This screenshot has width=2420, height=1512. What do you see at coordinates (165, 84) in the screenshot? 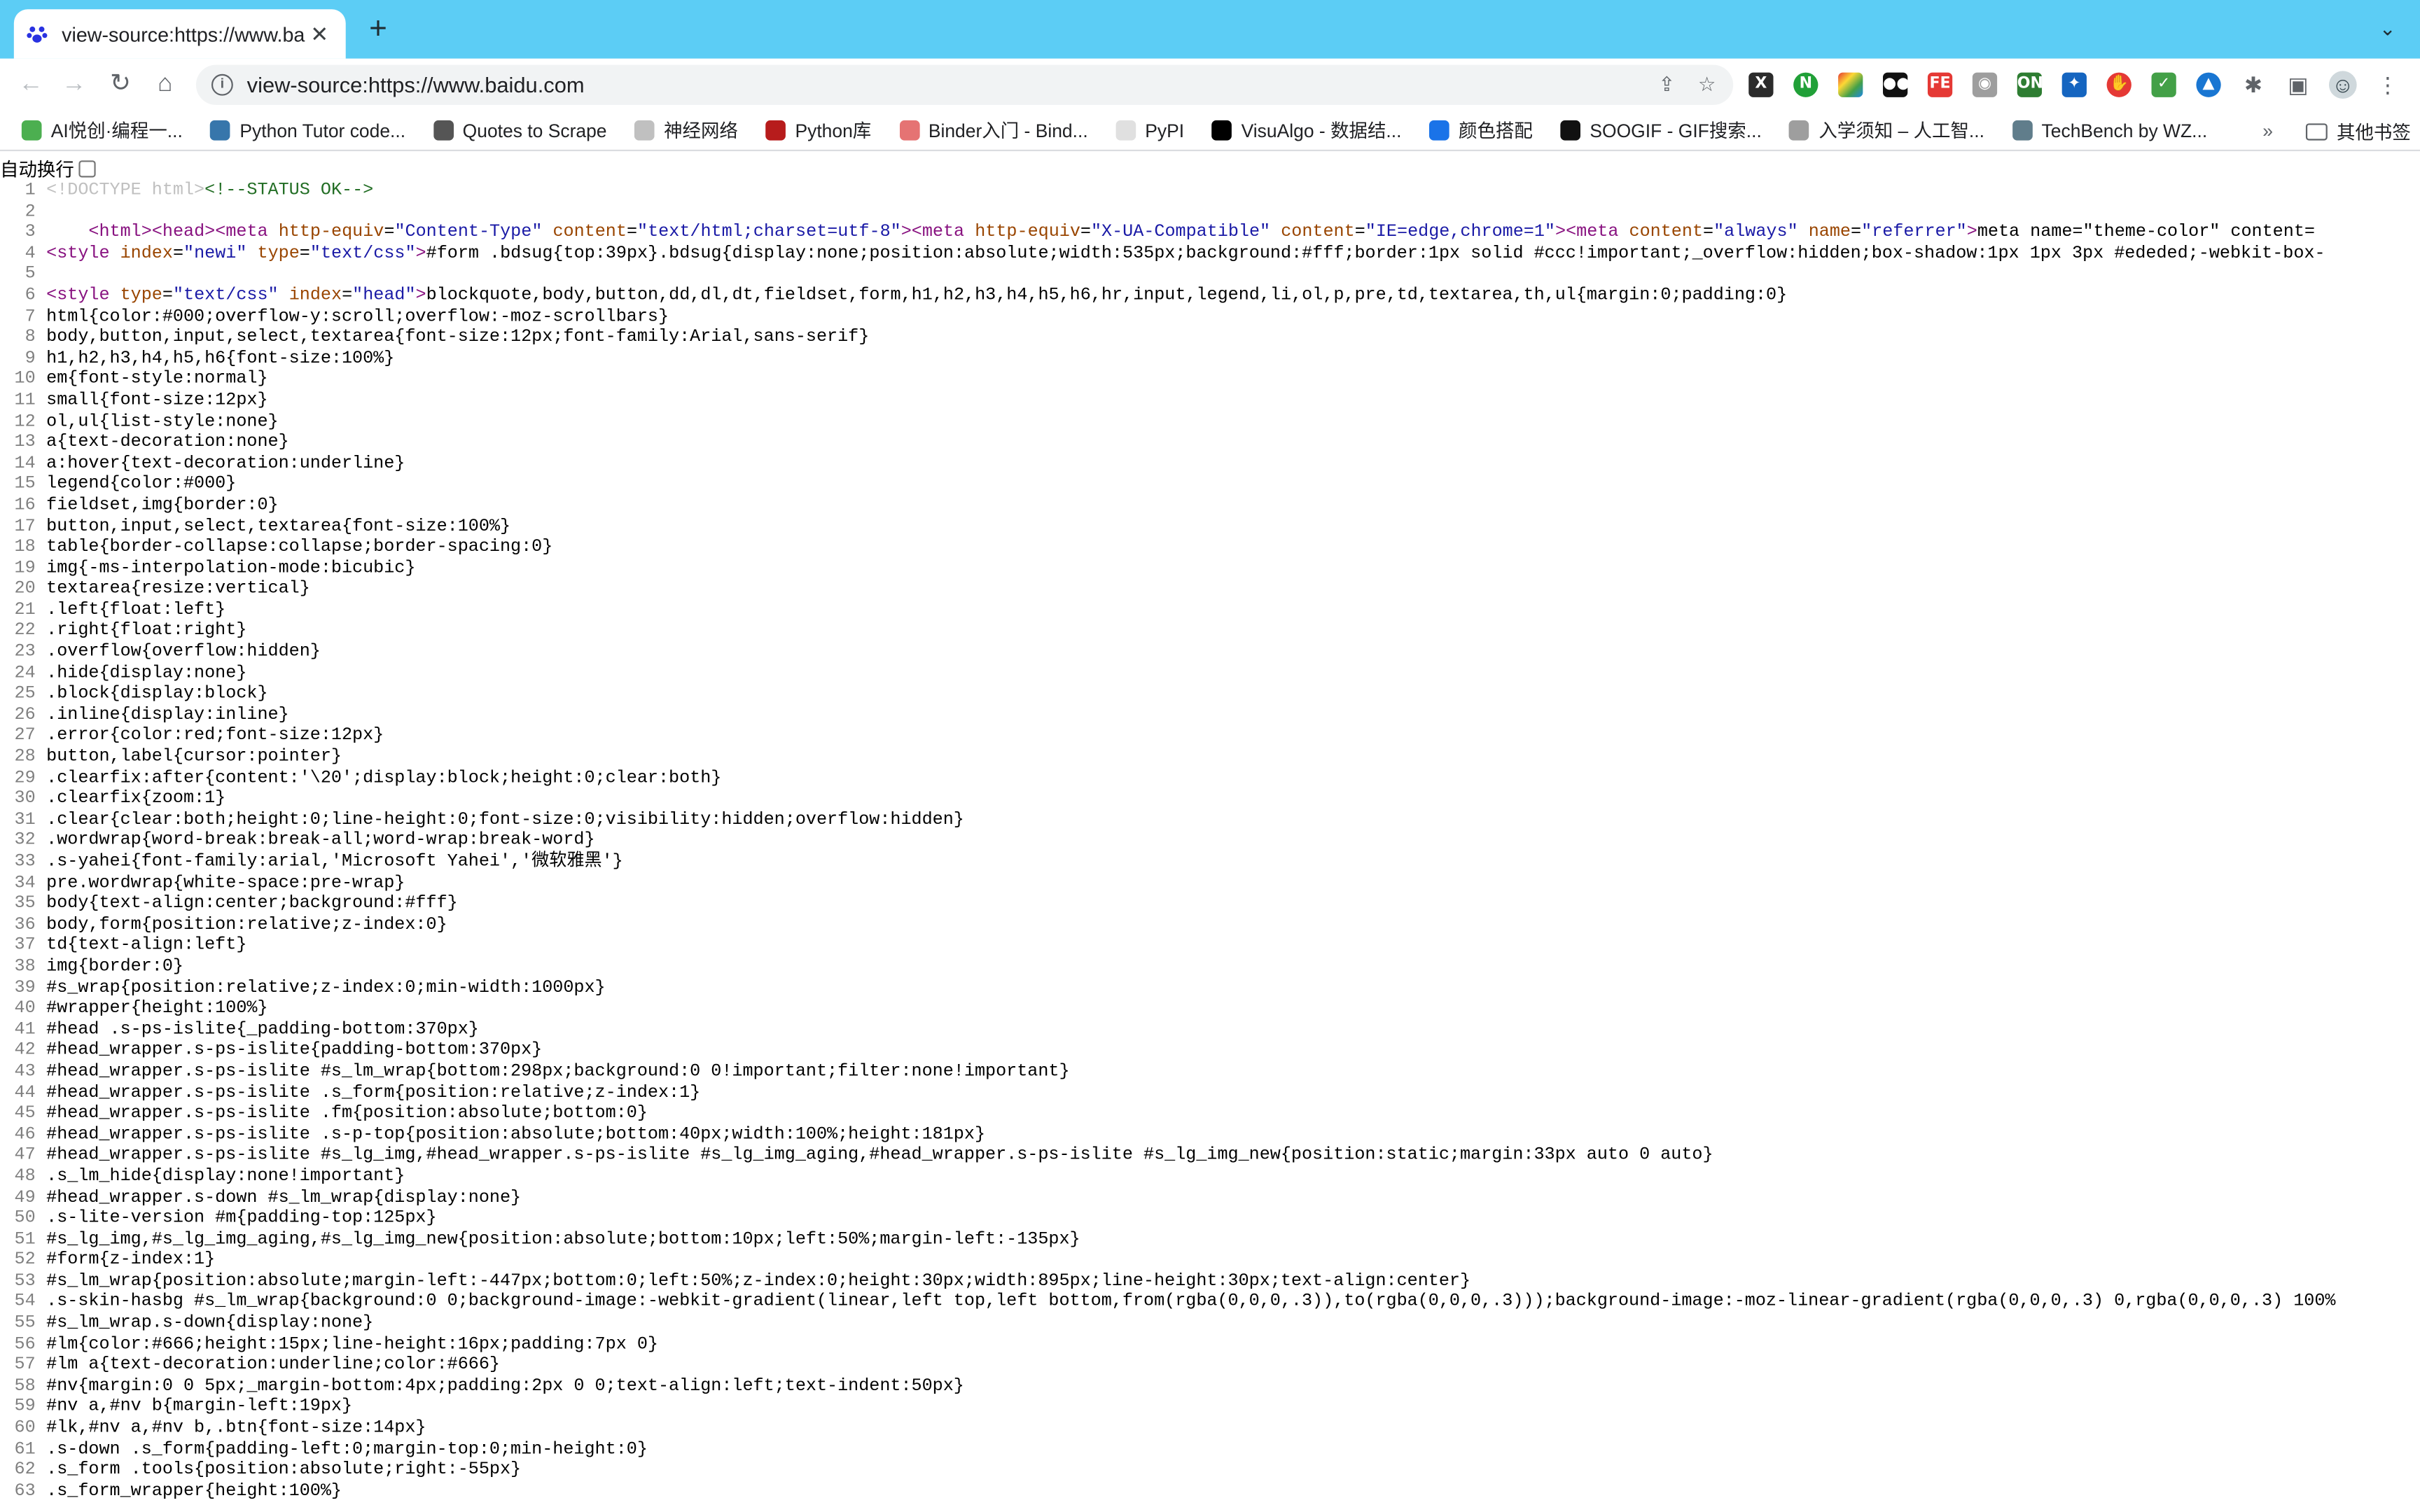
I see `home-icon: ⌂` at bounding box center [165, 84].